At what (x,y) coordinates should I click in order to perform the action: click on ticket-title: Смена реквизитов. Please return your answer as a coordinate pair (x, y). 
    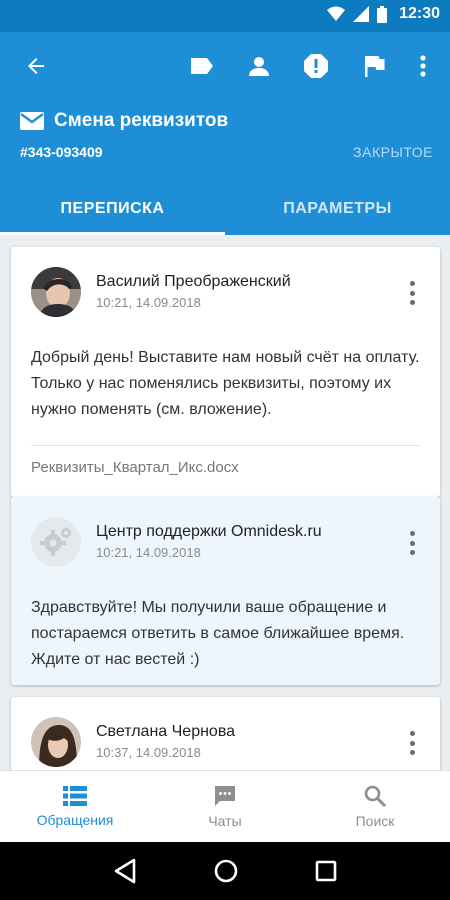
    Looking at the image, I should click on (141, 120).